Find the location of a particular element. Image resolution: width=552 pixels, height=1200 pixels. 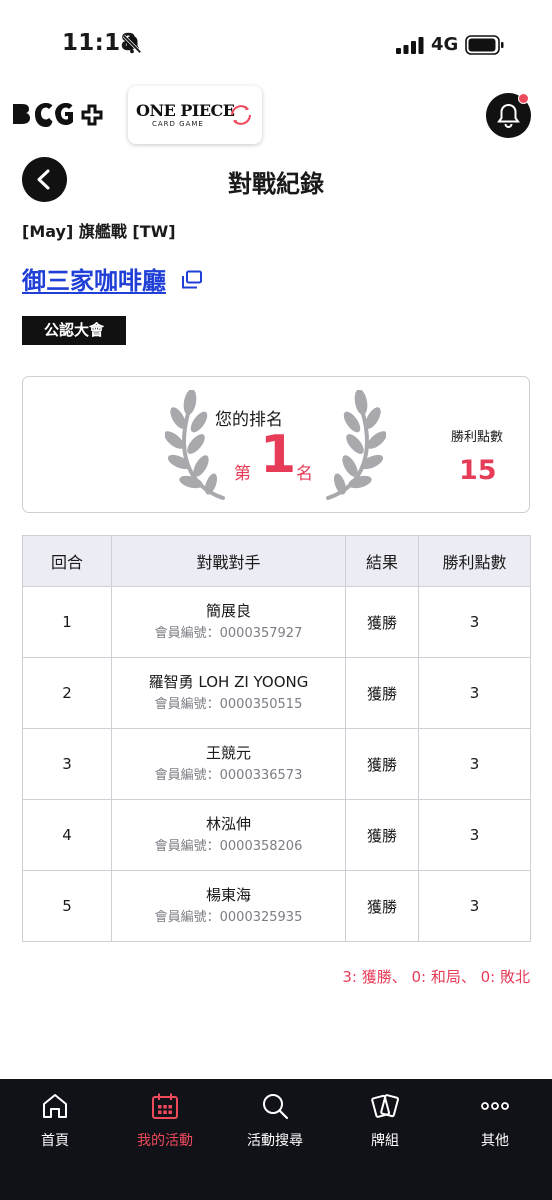

opponent-cell: 簡展良 會員編號：0000357927 is located at coordinates (228, 622).